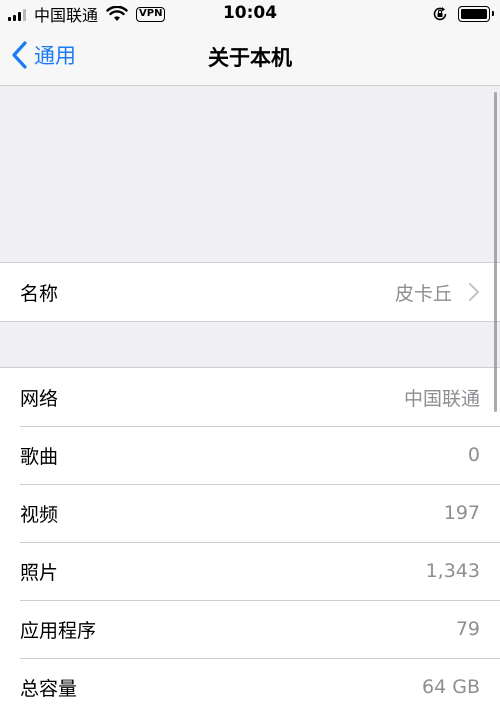  What do you see at coordinates (250, 397) in the screenshot?
I see `info-row-network: 网络 中国联通` at bounding box center [250, 397].